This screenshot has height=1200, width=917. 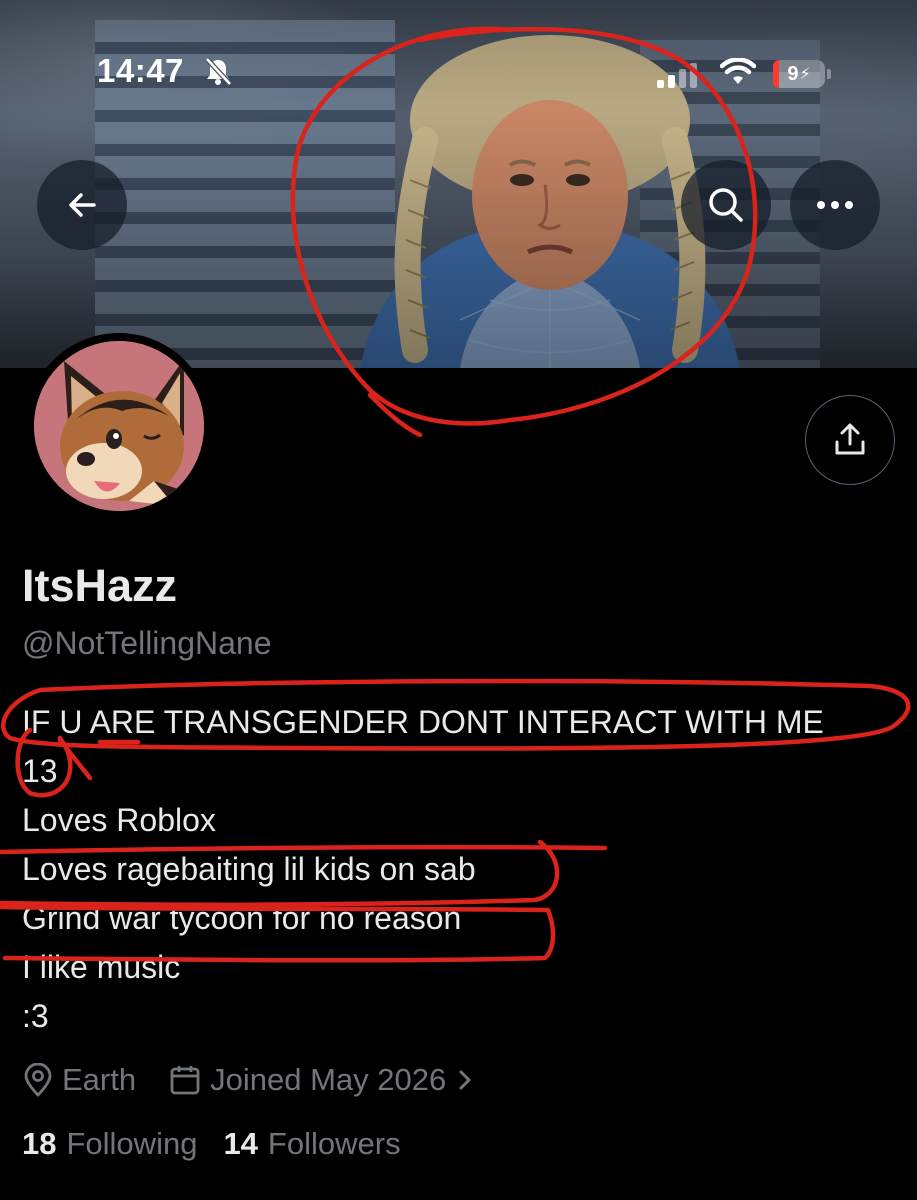 What do you see at coordinates (805, 74) in the screenshot?
I see `charging-bolt-icon: ⚡` at bounding box center [805, 74].